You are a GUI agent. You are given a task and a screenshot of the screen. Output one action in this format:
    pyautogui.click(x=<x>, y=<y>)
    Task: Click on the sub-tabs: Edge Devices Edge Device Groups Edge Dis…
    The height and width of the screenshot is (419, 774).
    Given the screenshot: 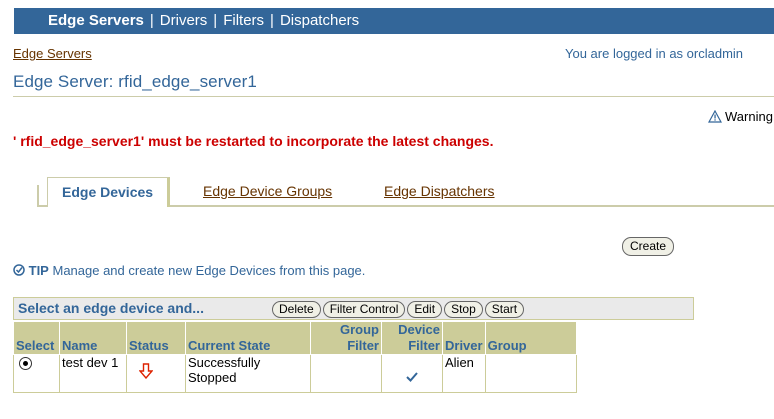 What is the action you would take?
    pyautogui.click(x=405, y=192)
    